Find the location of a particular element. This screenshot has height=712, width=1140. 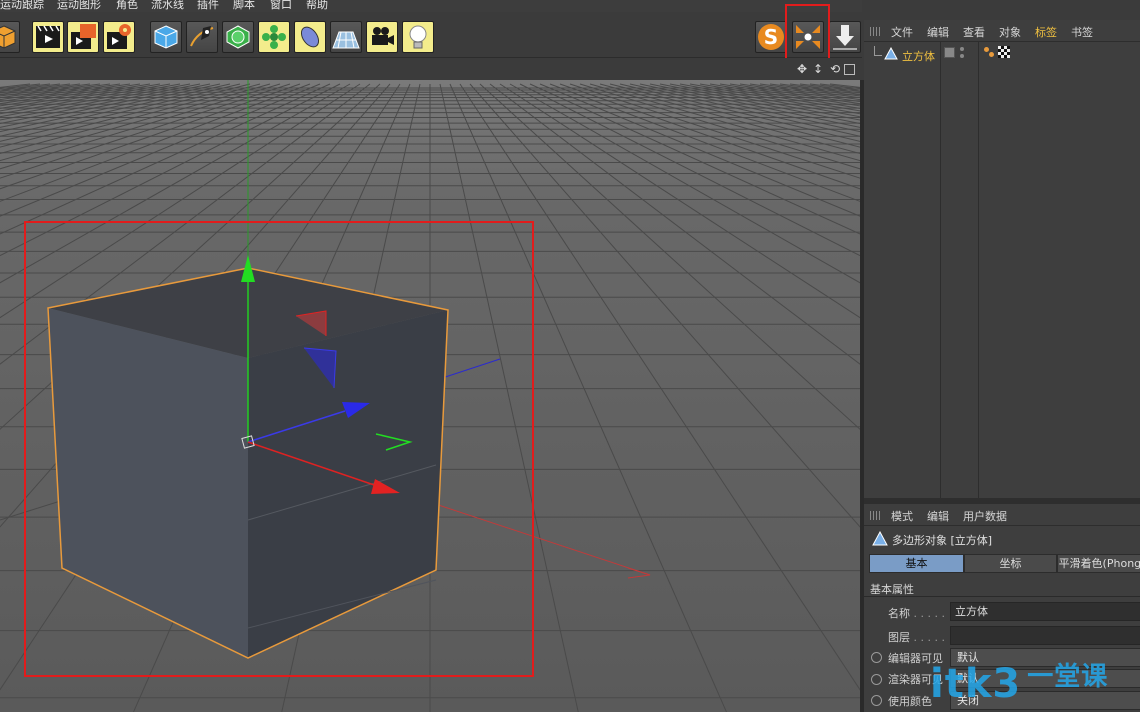

visibility-editor-dot is located at coordinates (962, 49).